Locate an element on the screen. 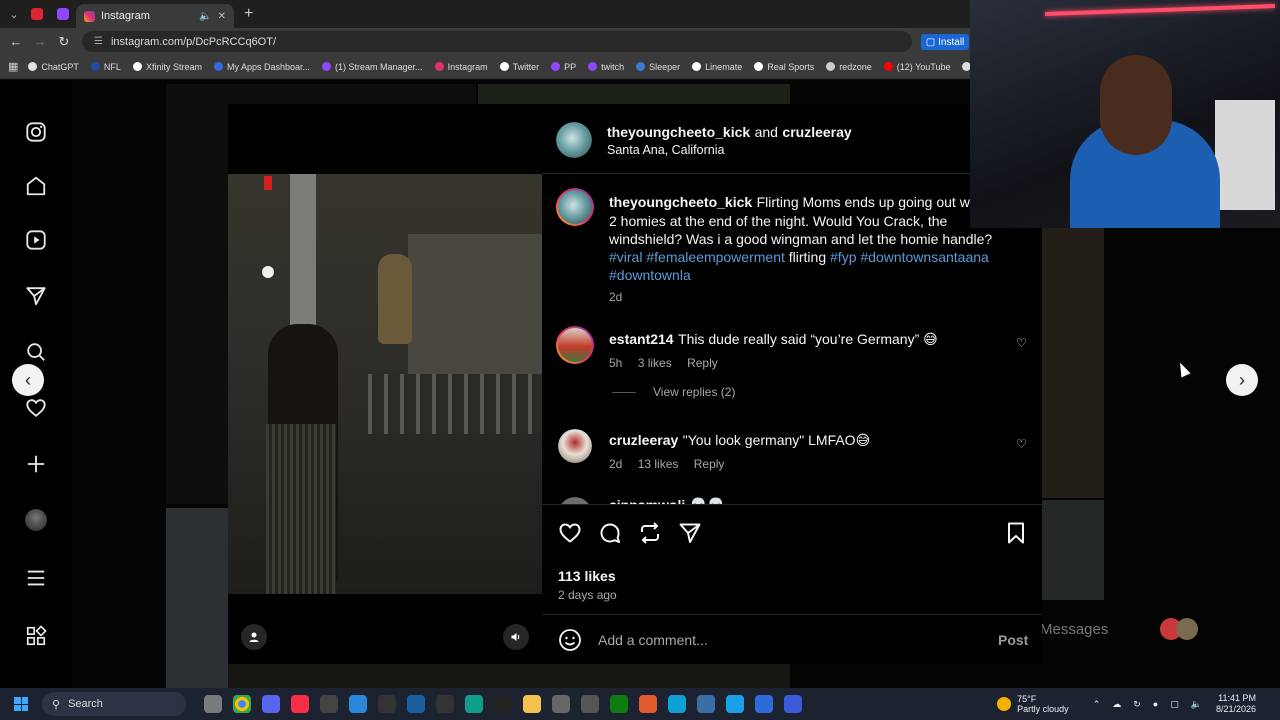 The height and width of the screenshot is (720, 1280). bookmark-item: ChatGPT is located at coordinates (53, 67).